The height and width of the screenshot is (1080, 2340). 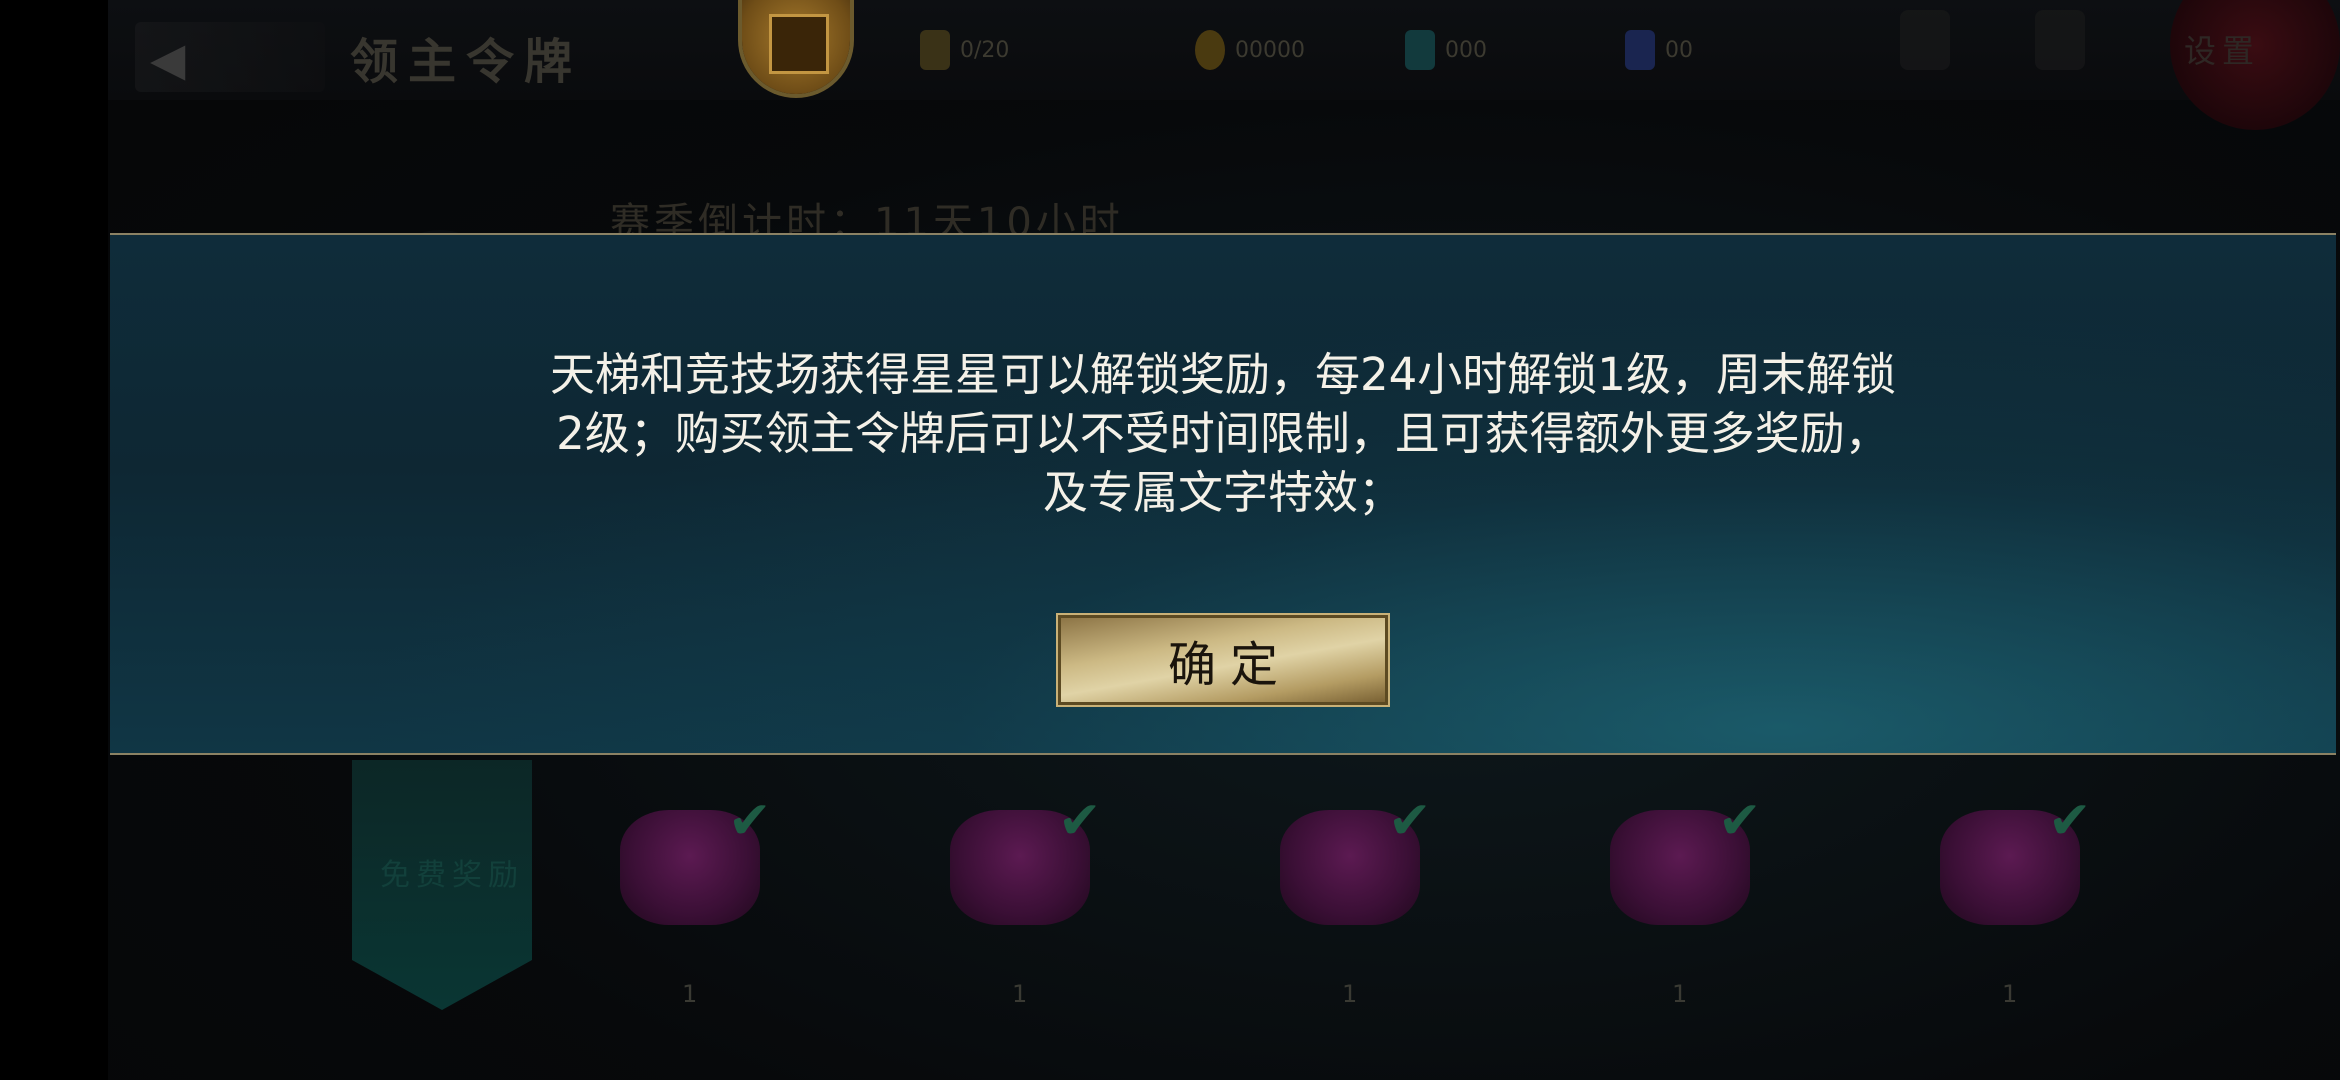 I want to click on back-arrow-icon: ◀, so click(x=168, y=59).